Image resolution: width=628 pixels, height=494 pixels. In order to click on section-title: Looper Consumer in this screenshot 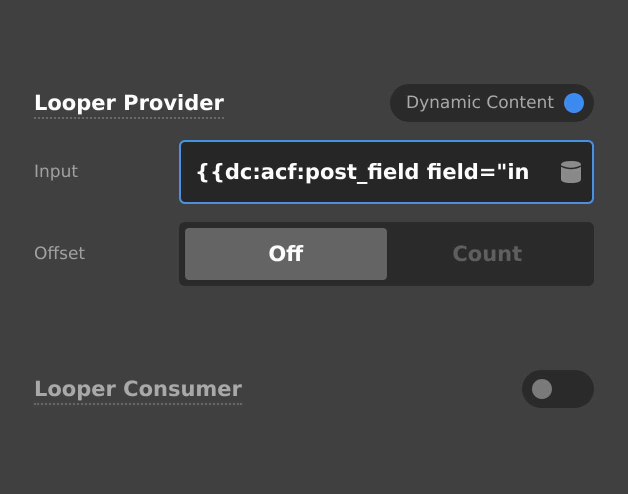, I will do `click(138, 391)`.